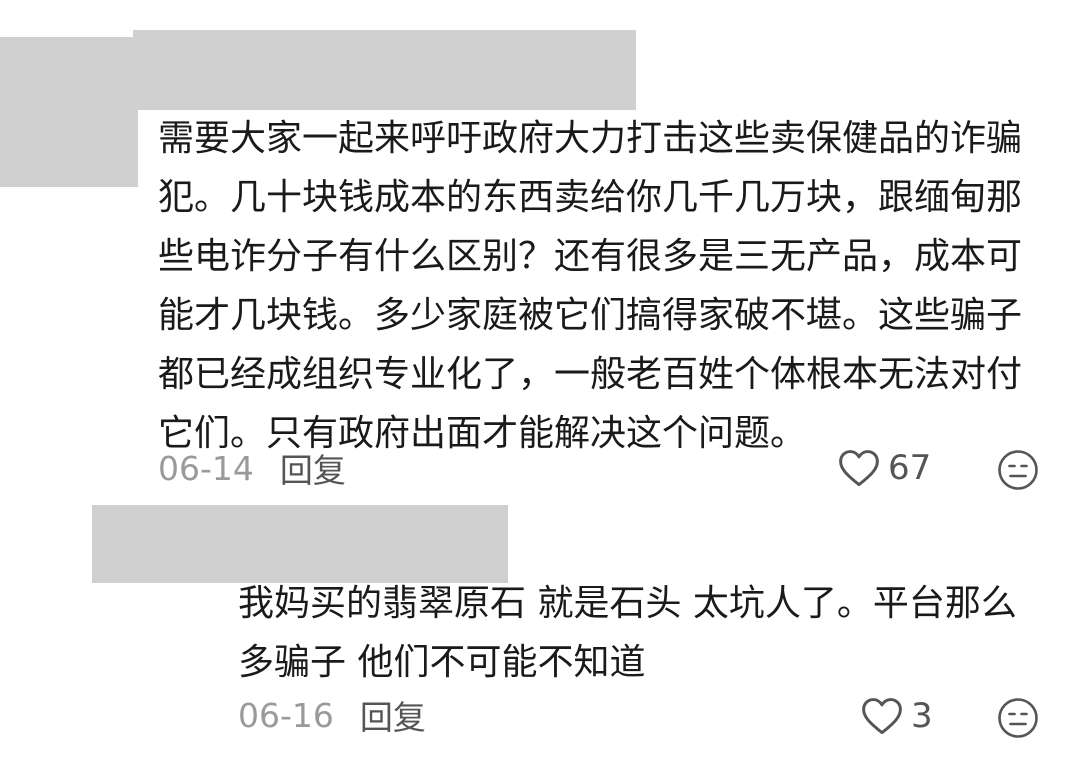 This screenshot has height=759, width=1080. I want to click on like-count: 3, so click(922, 716).